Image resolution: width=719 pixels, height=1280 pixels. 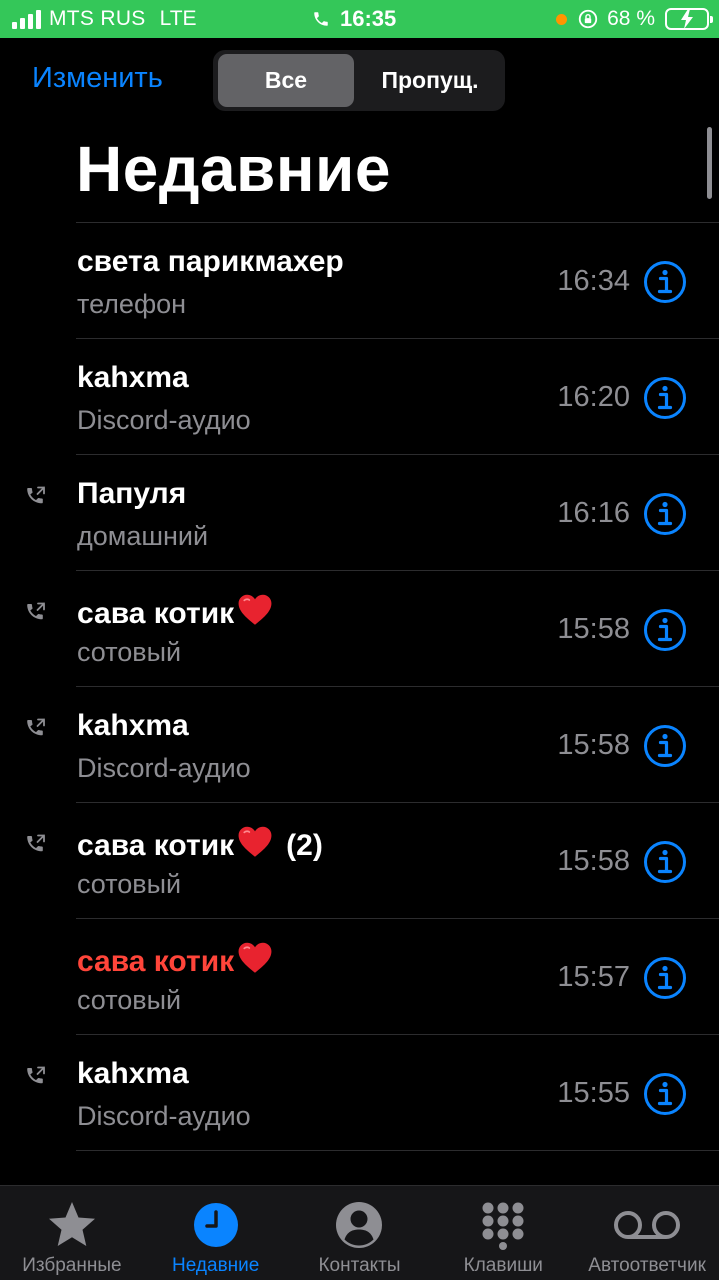 What do you see at coordinates (359, 861) in the screenshot?
I see `call-row: сава котик (2) сотовый 15:58` at bounding box center [359, 861].